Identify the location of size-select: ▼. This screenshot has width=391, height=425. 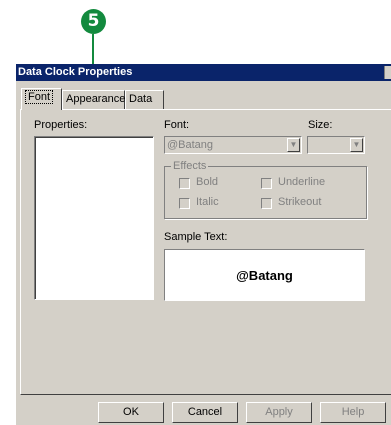
(336, 145).